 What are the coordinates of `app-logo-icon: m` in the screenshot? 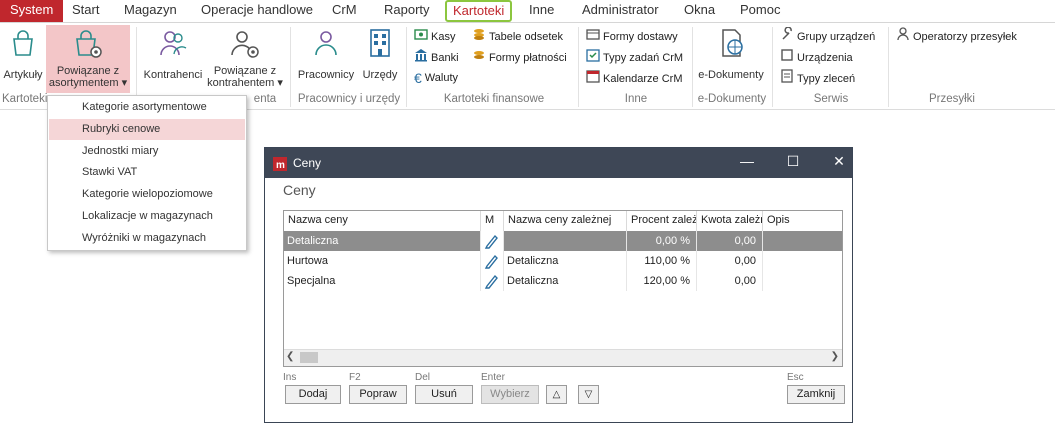 It's located at (280, 164).